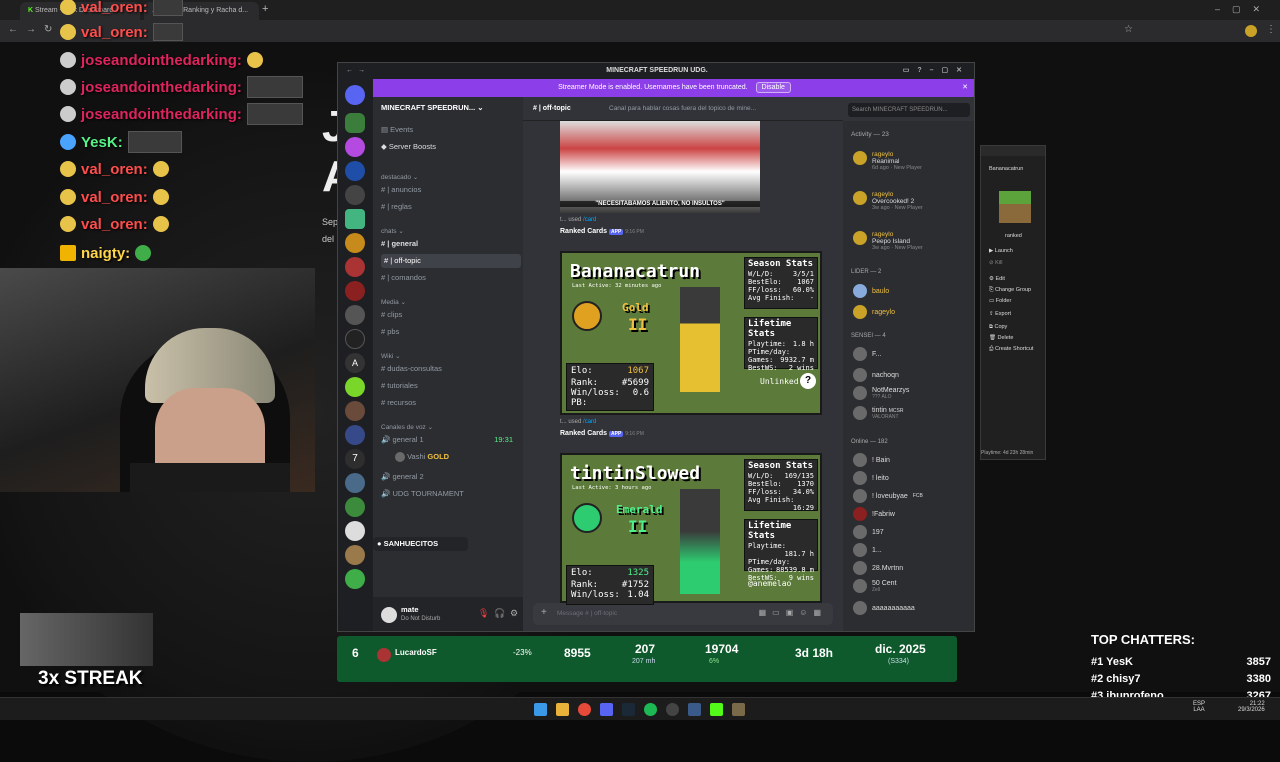  Describe the element at coordinates (48, 29) in the screenshot. I see `reload-icon: ↻` at that location.